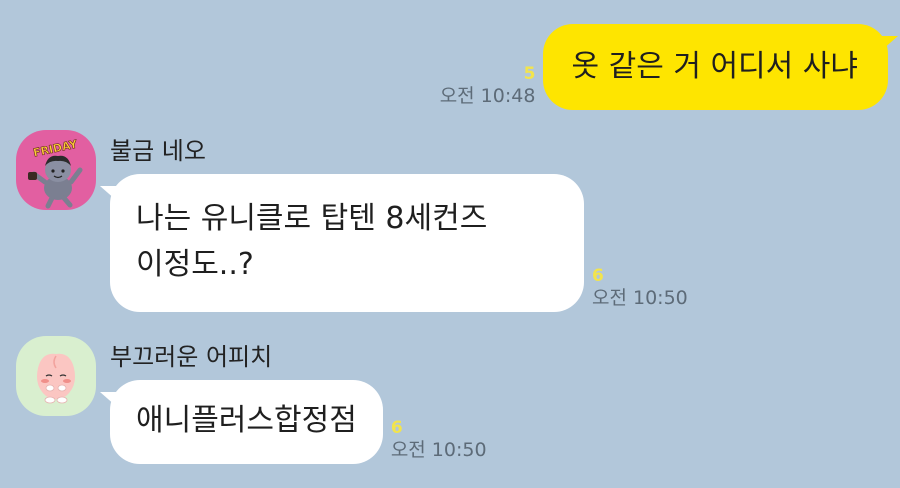 The height and width of the screenshot is (488, 900). Describe the element at coordinates (529, 74) in the screenshot. I see `unread-count: 5` at that location.